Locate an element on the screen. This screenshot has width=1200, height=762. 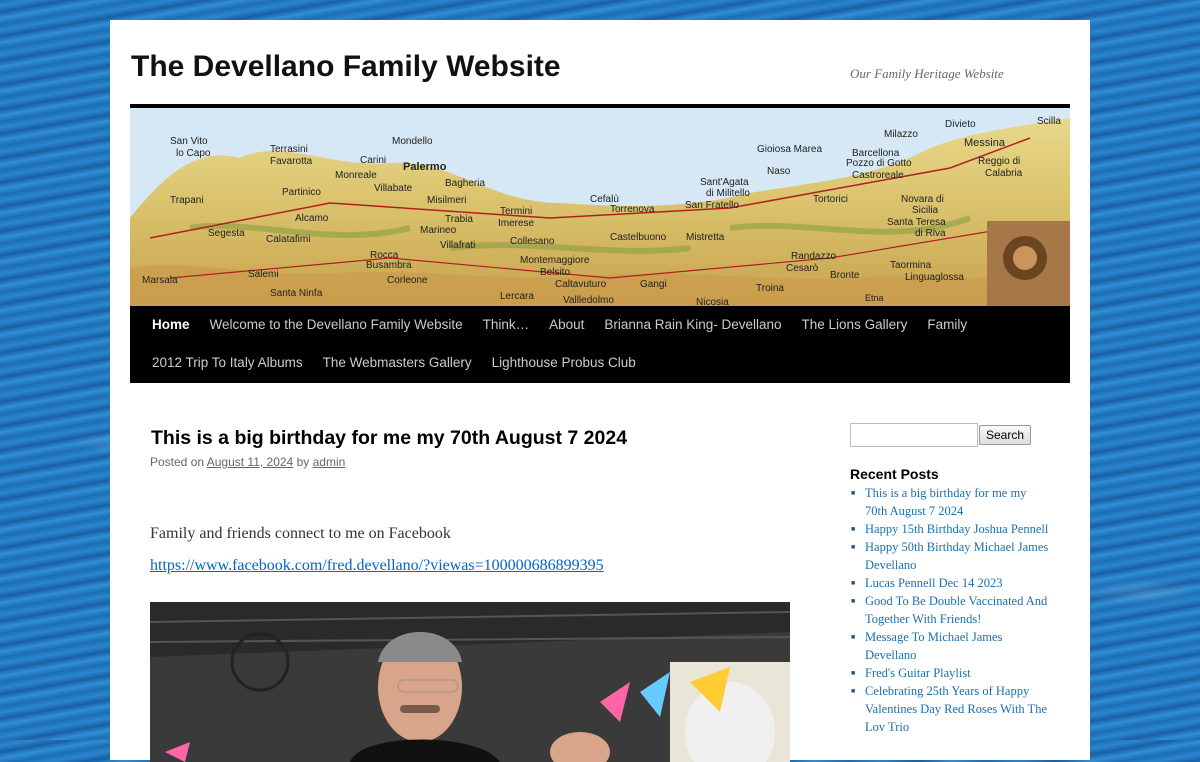
svg-text: Gangi is located at coordinates (653, 284).